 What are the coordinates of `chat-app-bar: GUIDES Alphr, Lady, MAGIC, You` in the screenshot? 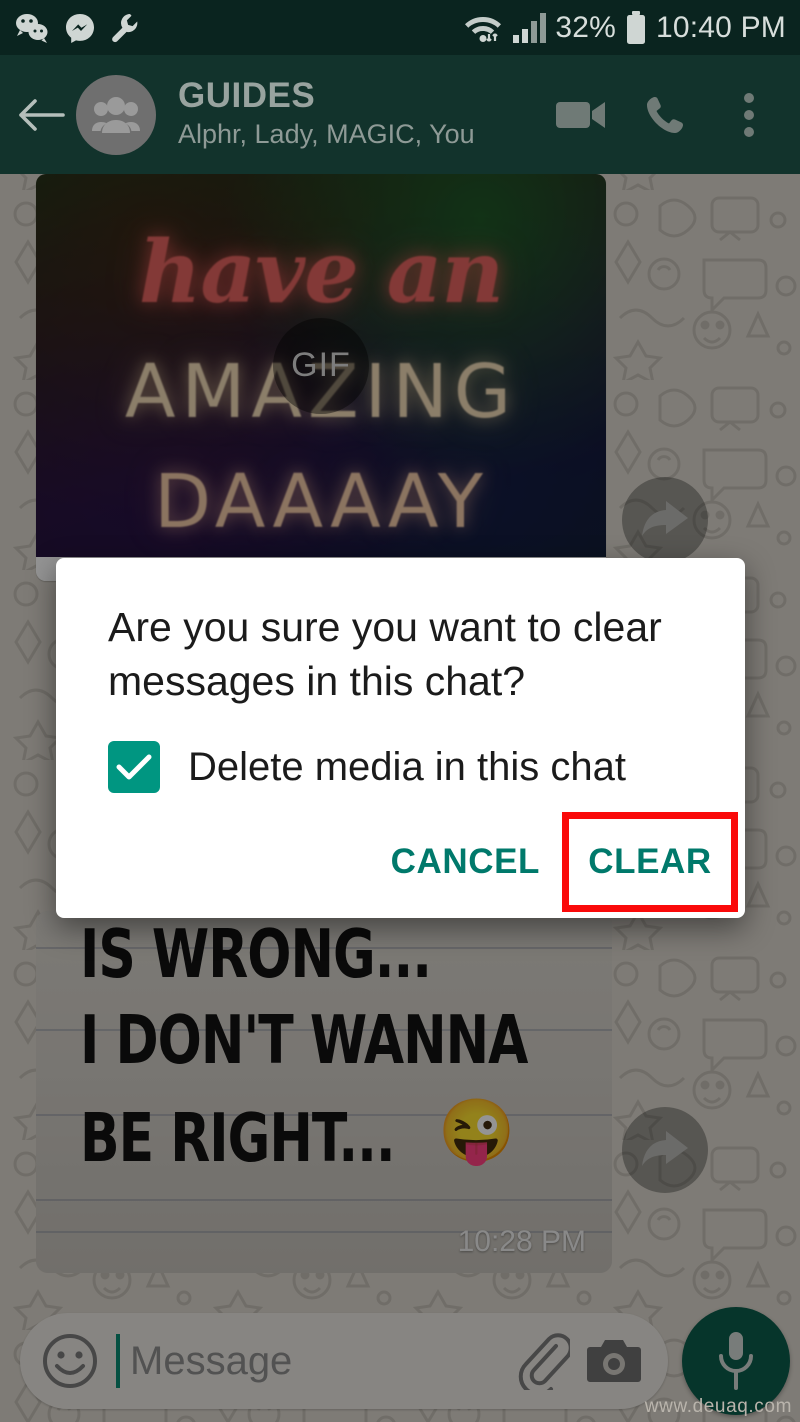 It's located at (400, 114).